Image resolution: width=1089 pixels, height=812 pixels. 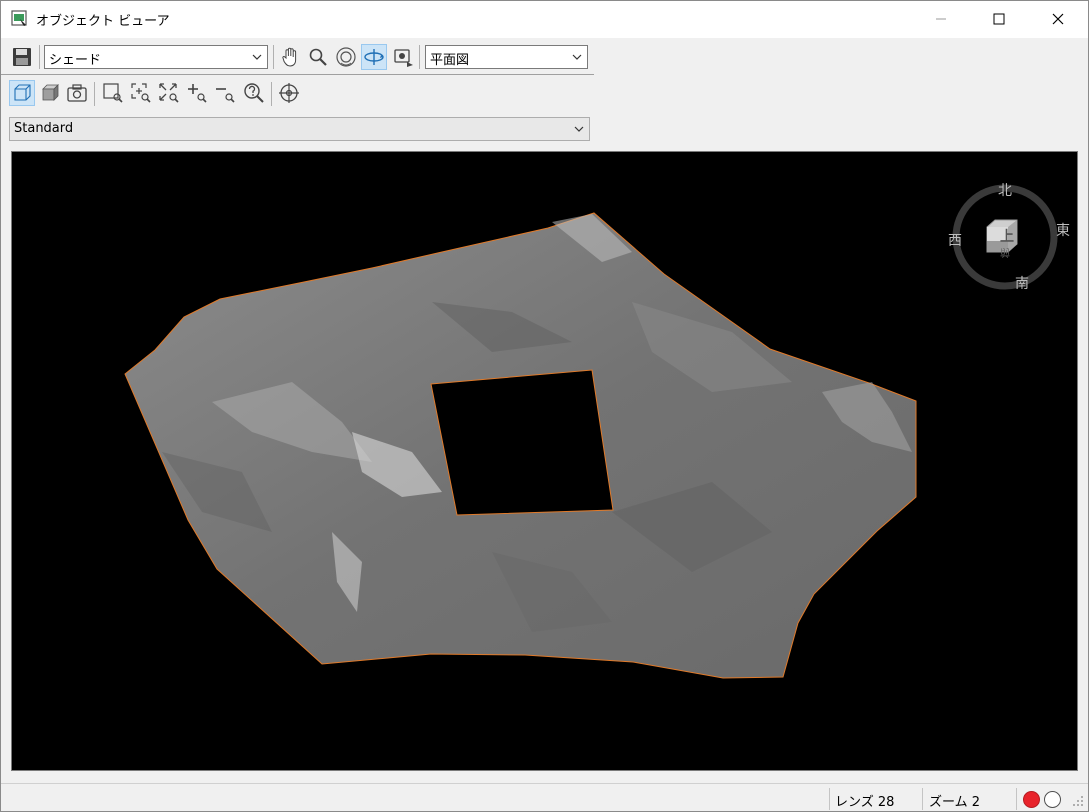 What do you see at coordinates (1052, 799) in the screenshot?
I see `status-indicator-inactive` at bounding box center [1052, 799].